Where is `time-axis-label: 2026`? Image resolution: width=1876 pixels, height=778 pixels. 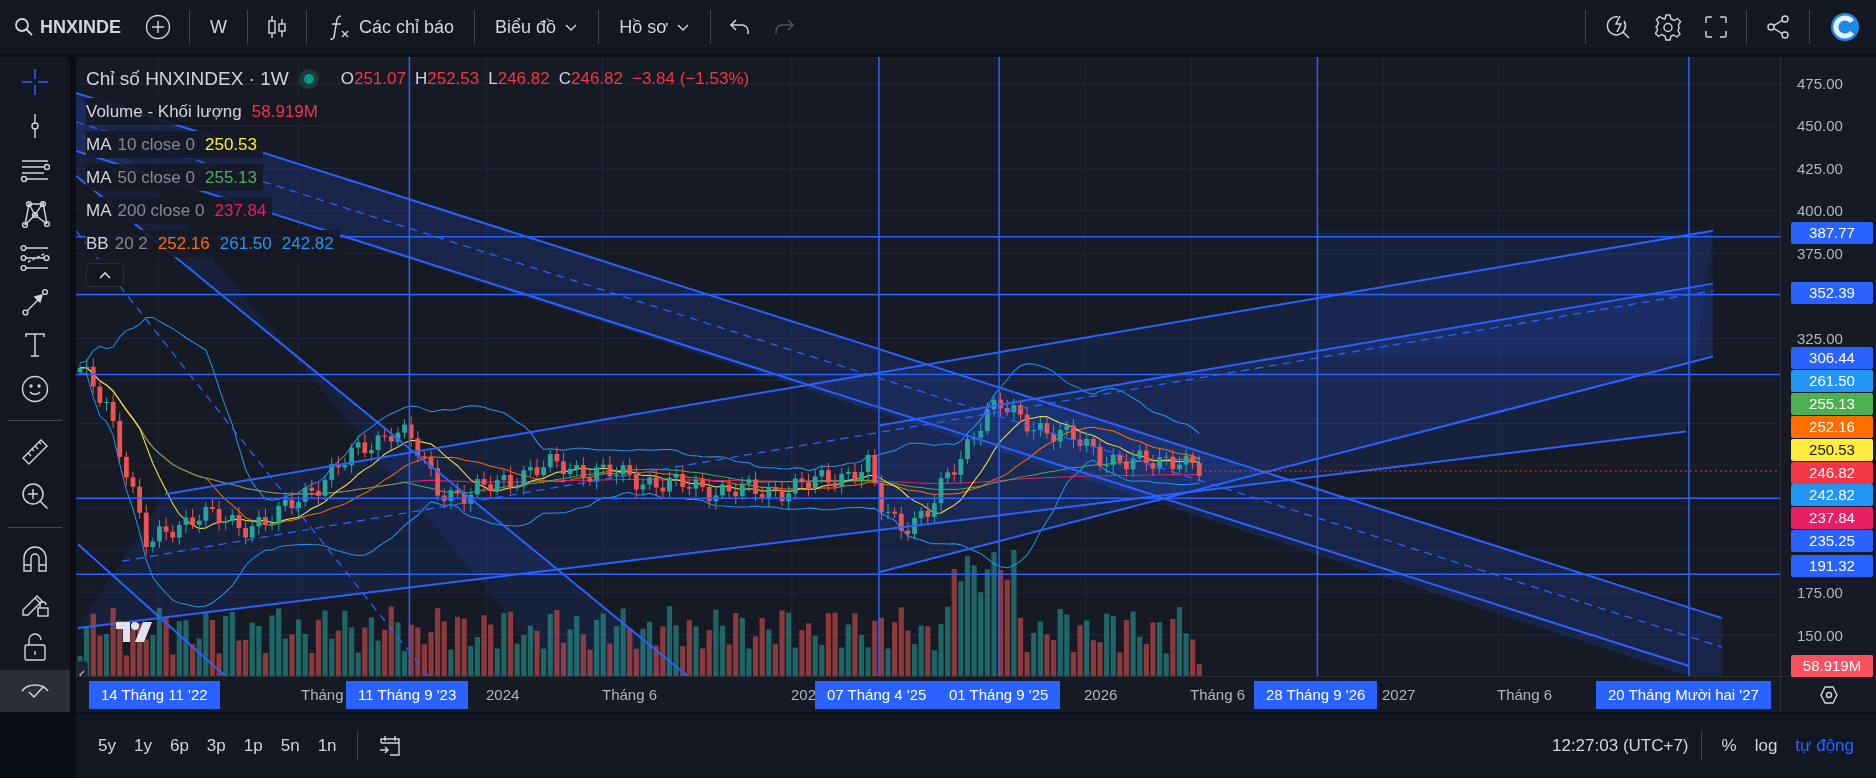 time-axis-label: 2026 is located at coordinates (1101, 695).